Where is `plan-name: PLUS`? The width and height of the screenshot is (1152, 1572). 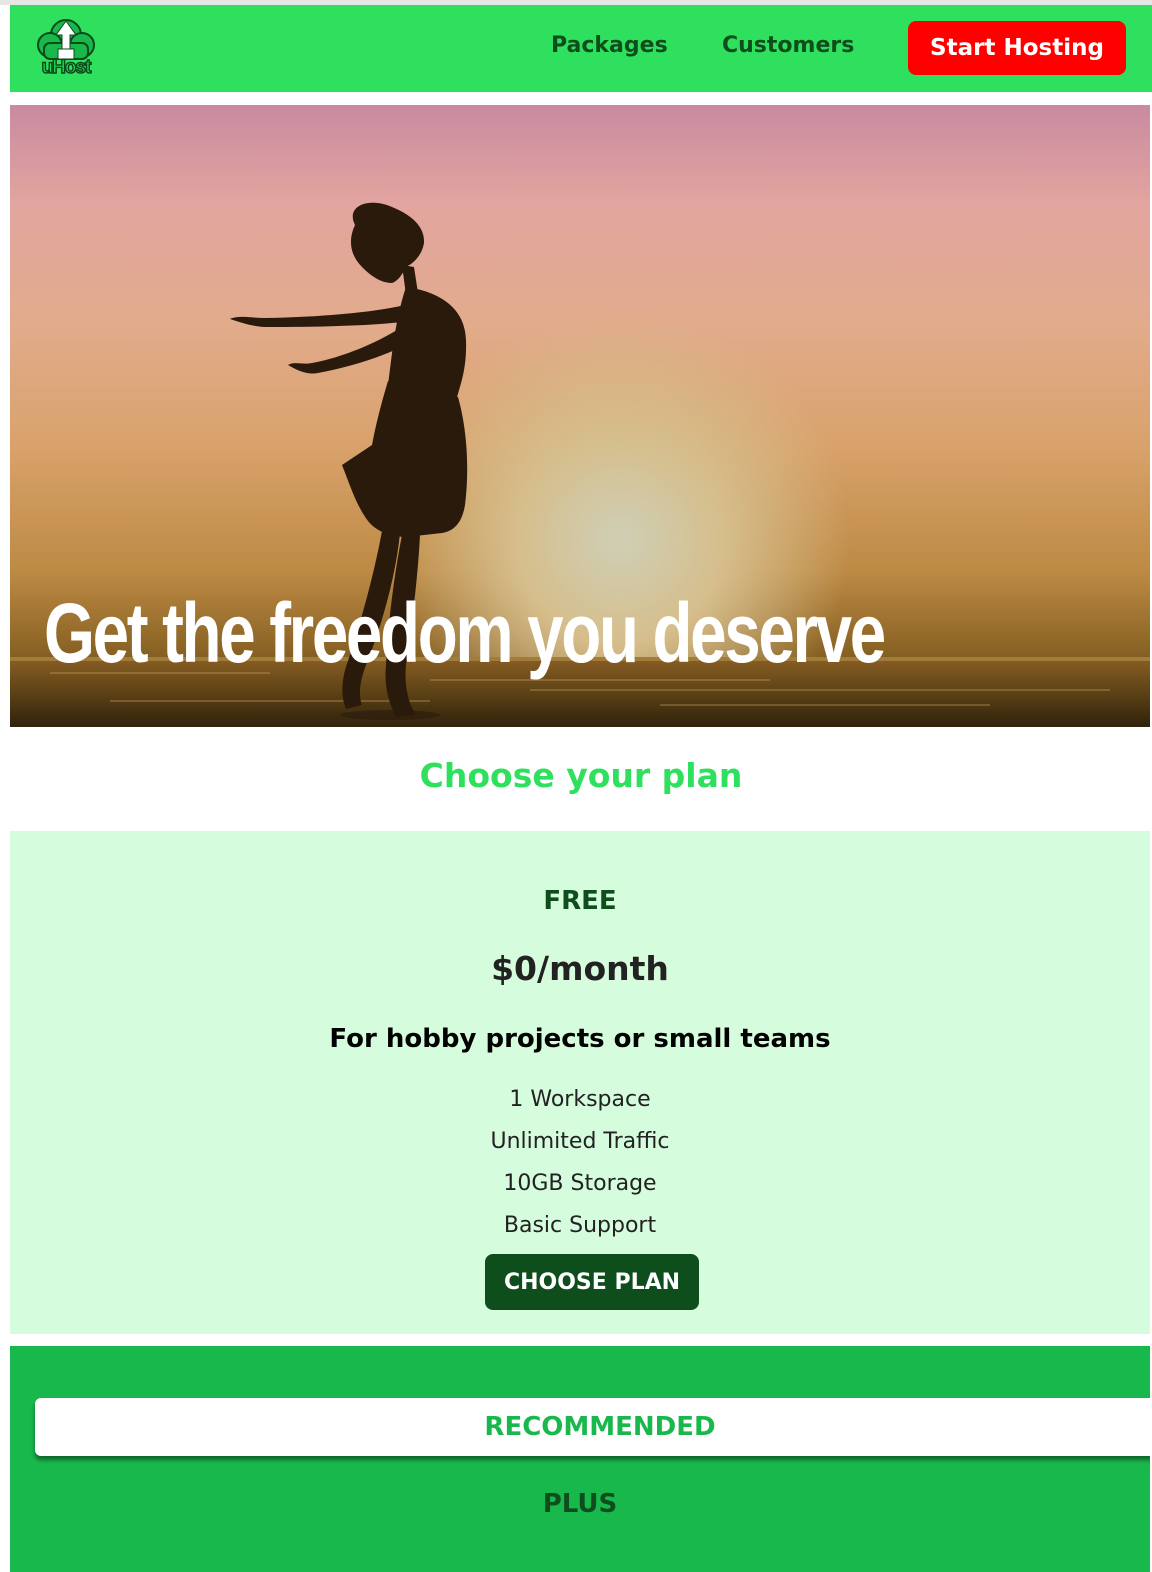 plan-name: PLUS is located at coordinates (580, 1504).